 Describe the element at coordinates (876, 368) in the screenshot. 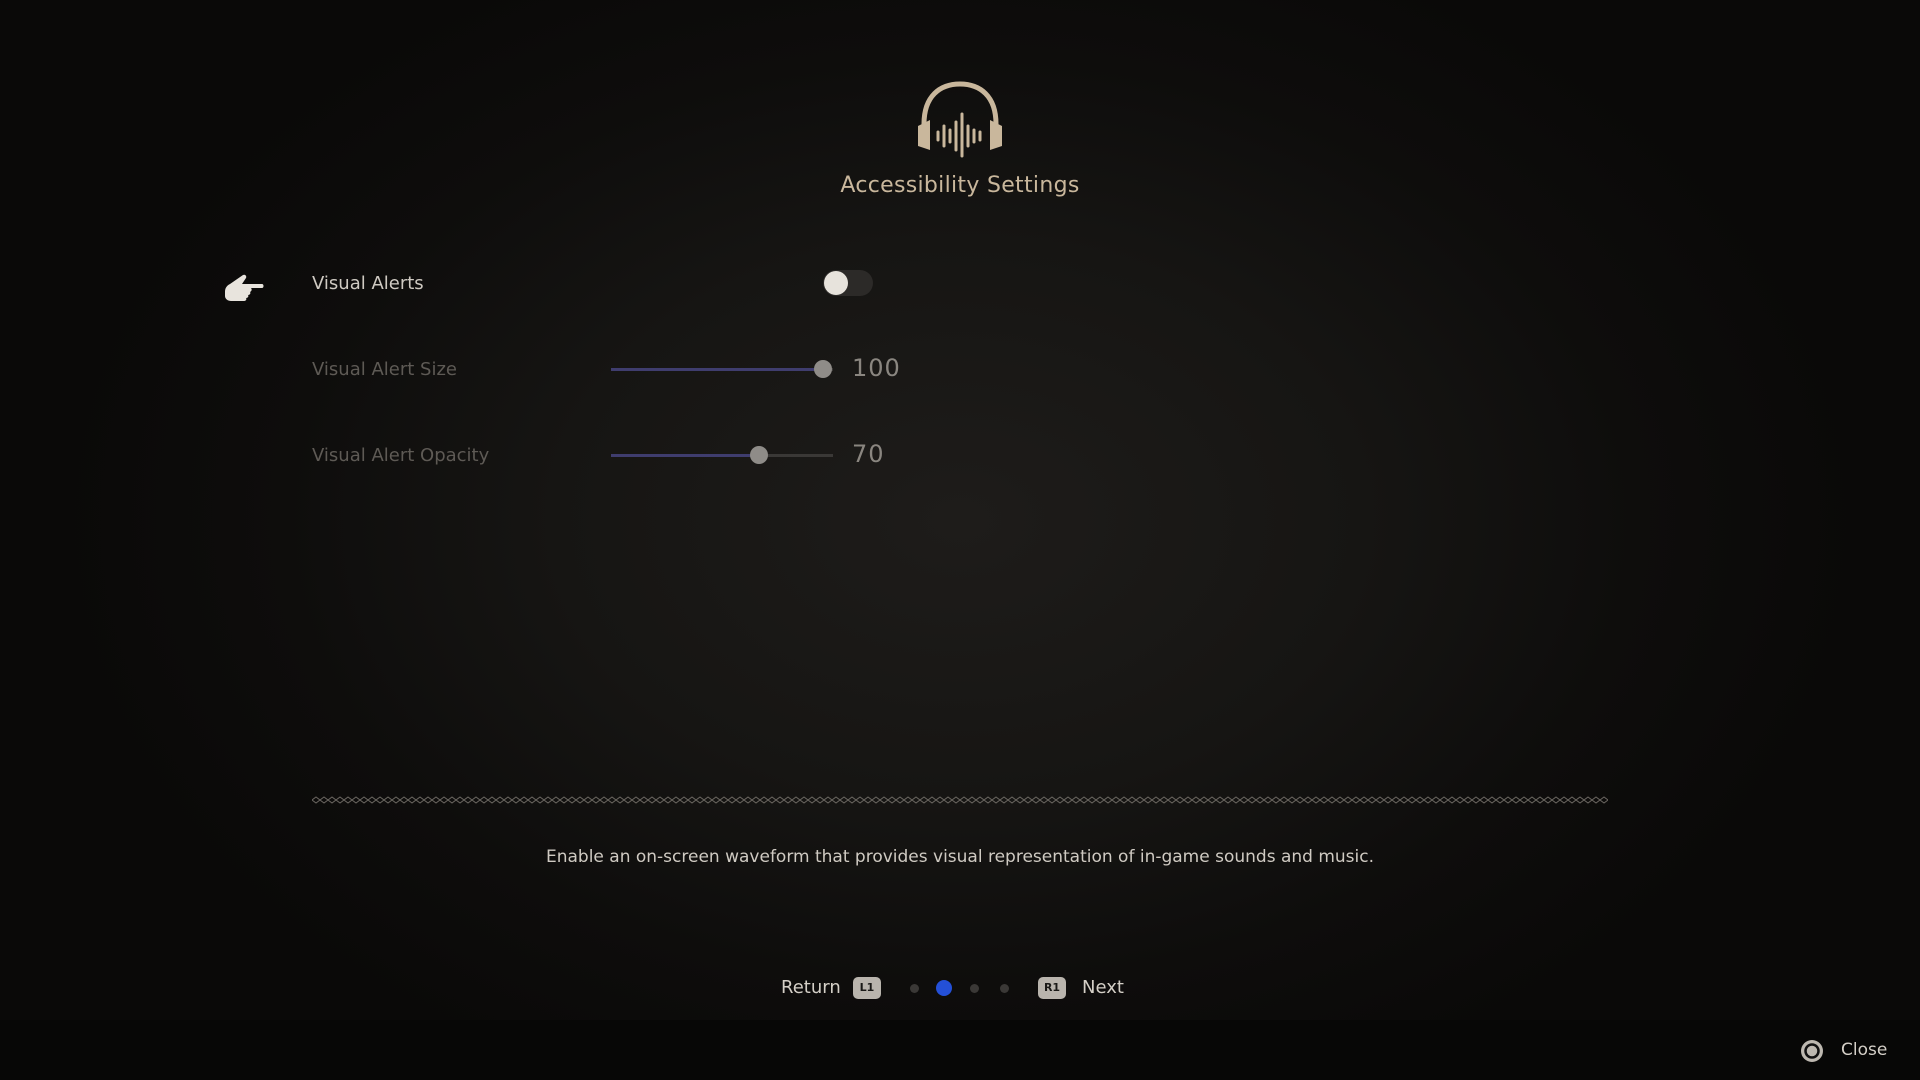

I see `visual-alert-size-value: 100` at that location.